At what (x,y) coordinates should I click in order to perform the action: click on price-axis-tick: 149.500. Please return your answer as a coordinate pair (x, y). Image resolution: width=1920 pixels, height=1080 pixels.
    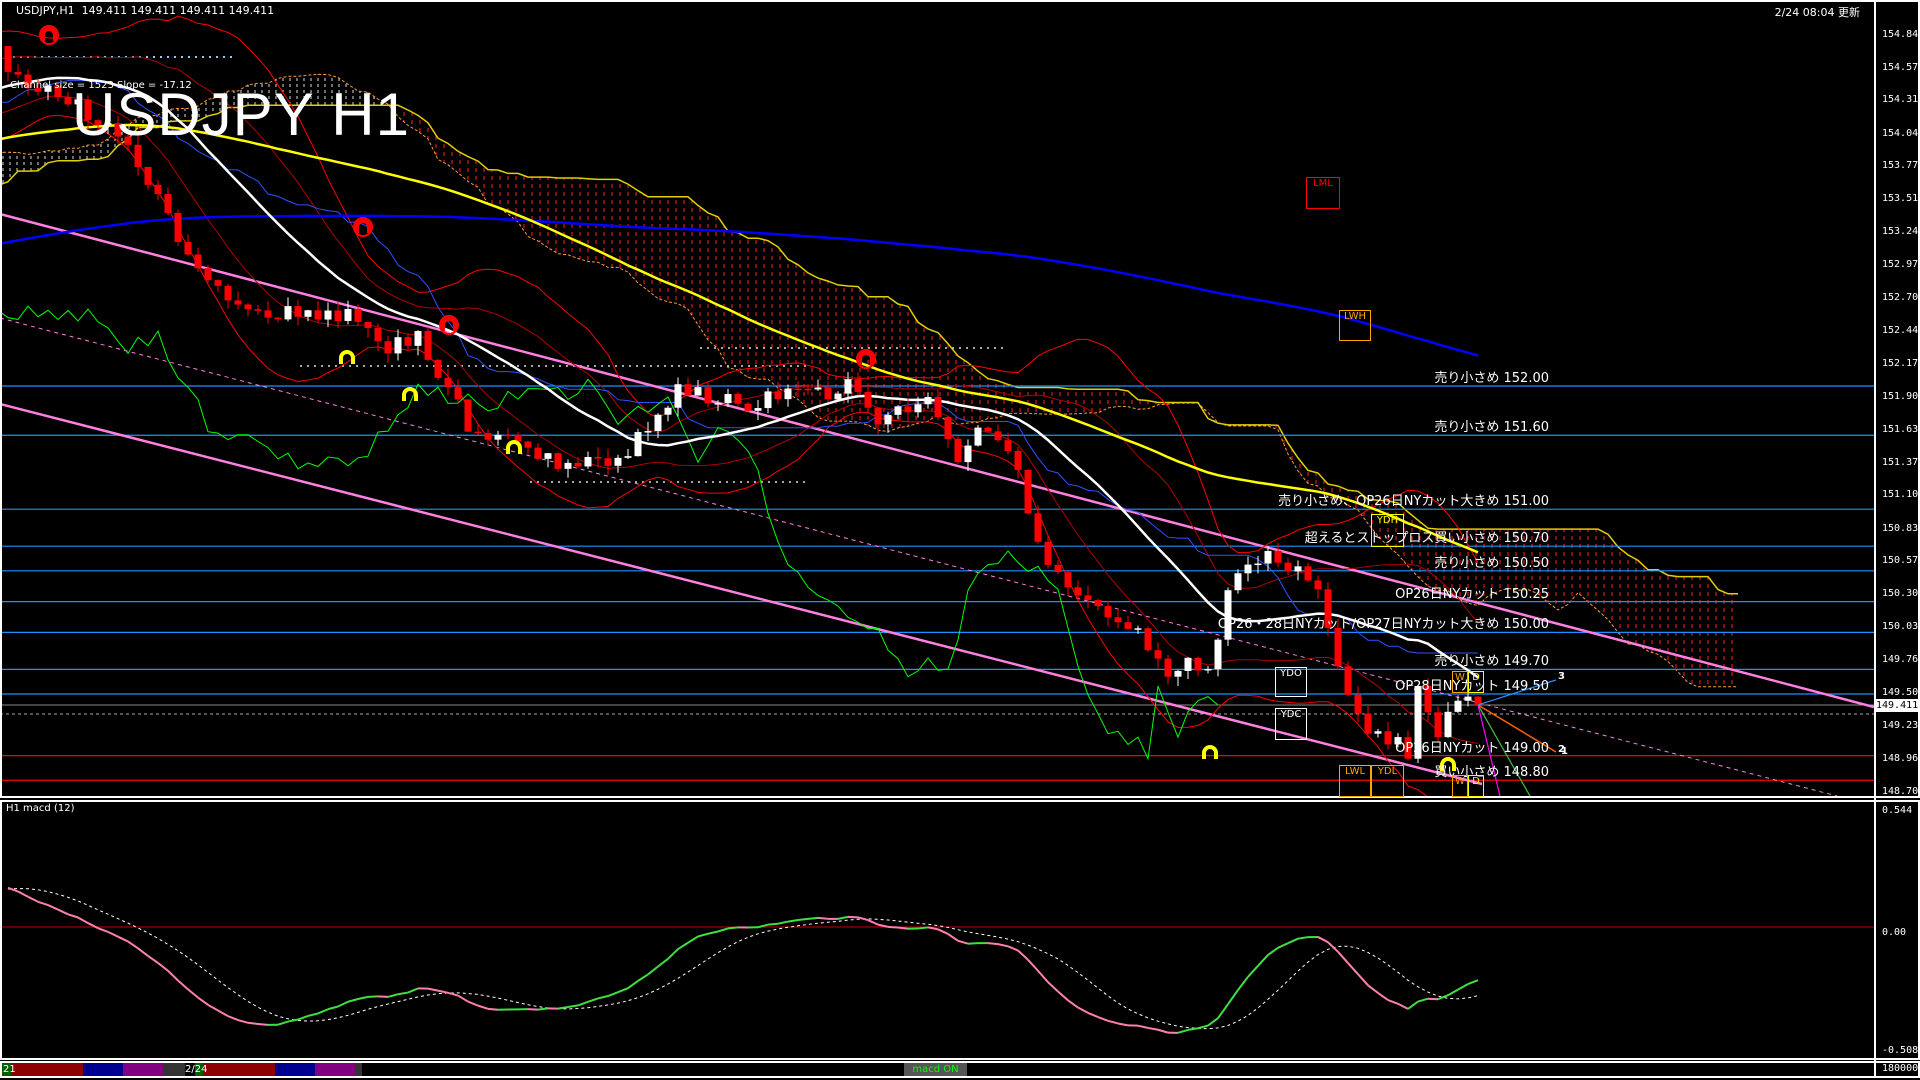
    Looking at the image, I should click on (1901, 692).